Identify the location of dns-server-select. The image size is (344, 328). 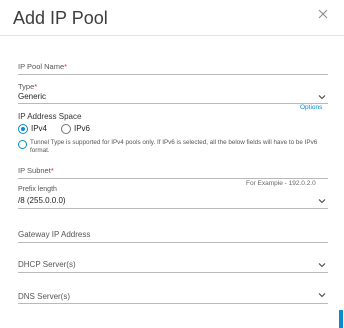
(173, 303).